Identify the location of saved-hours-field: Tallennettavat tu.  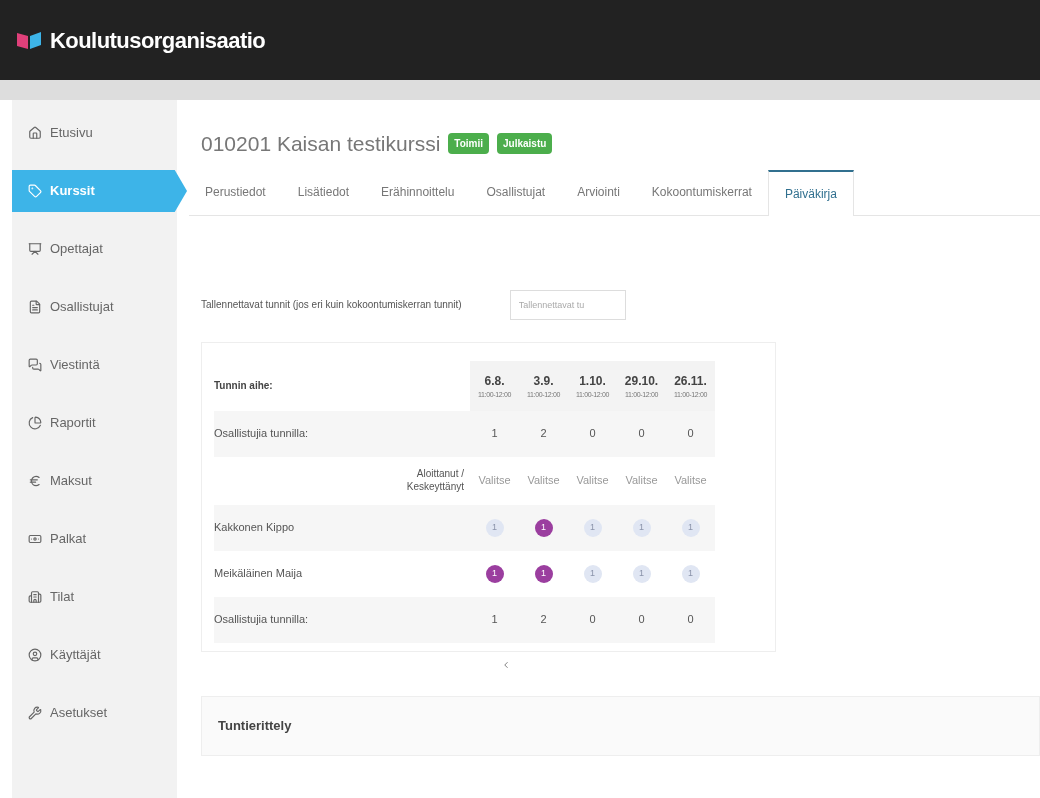
(567, 304).